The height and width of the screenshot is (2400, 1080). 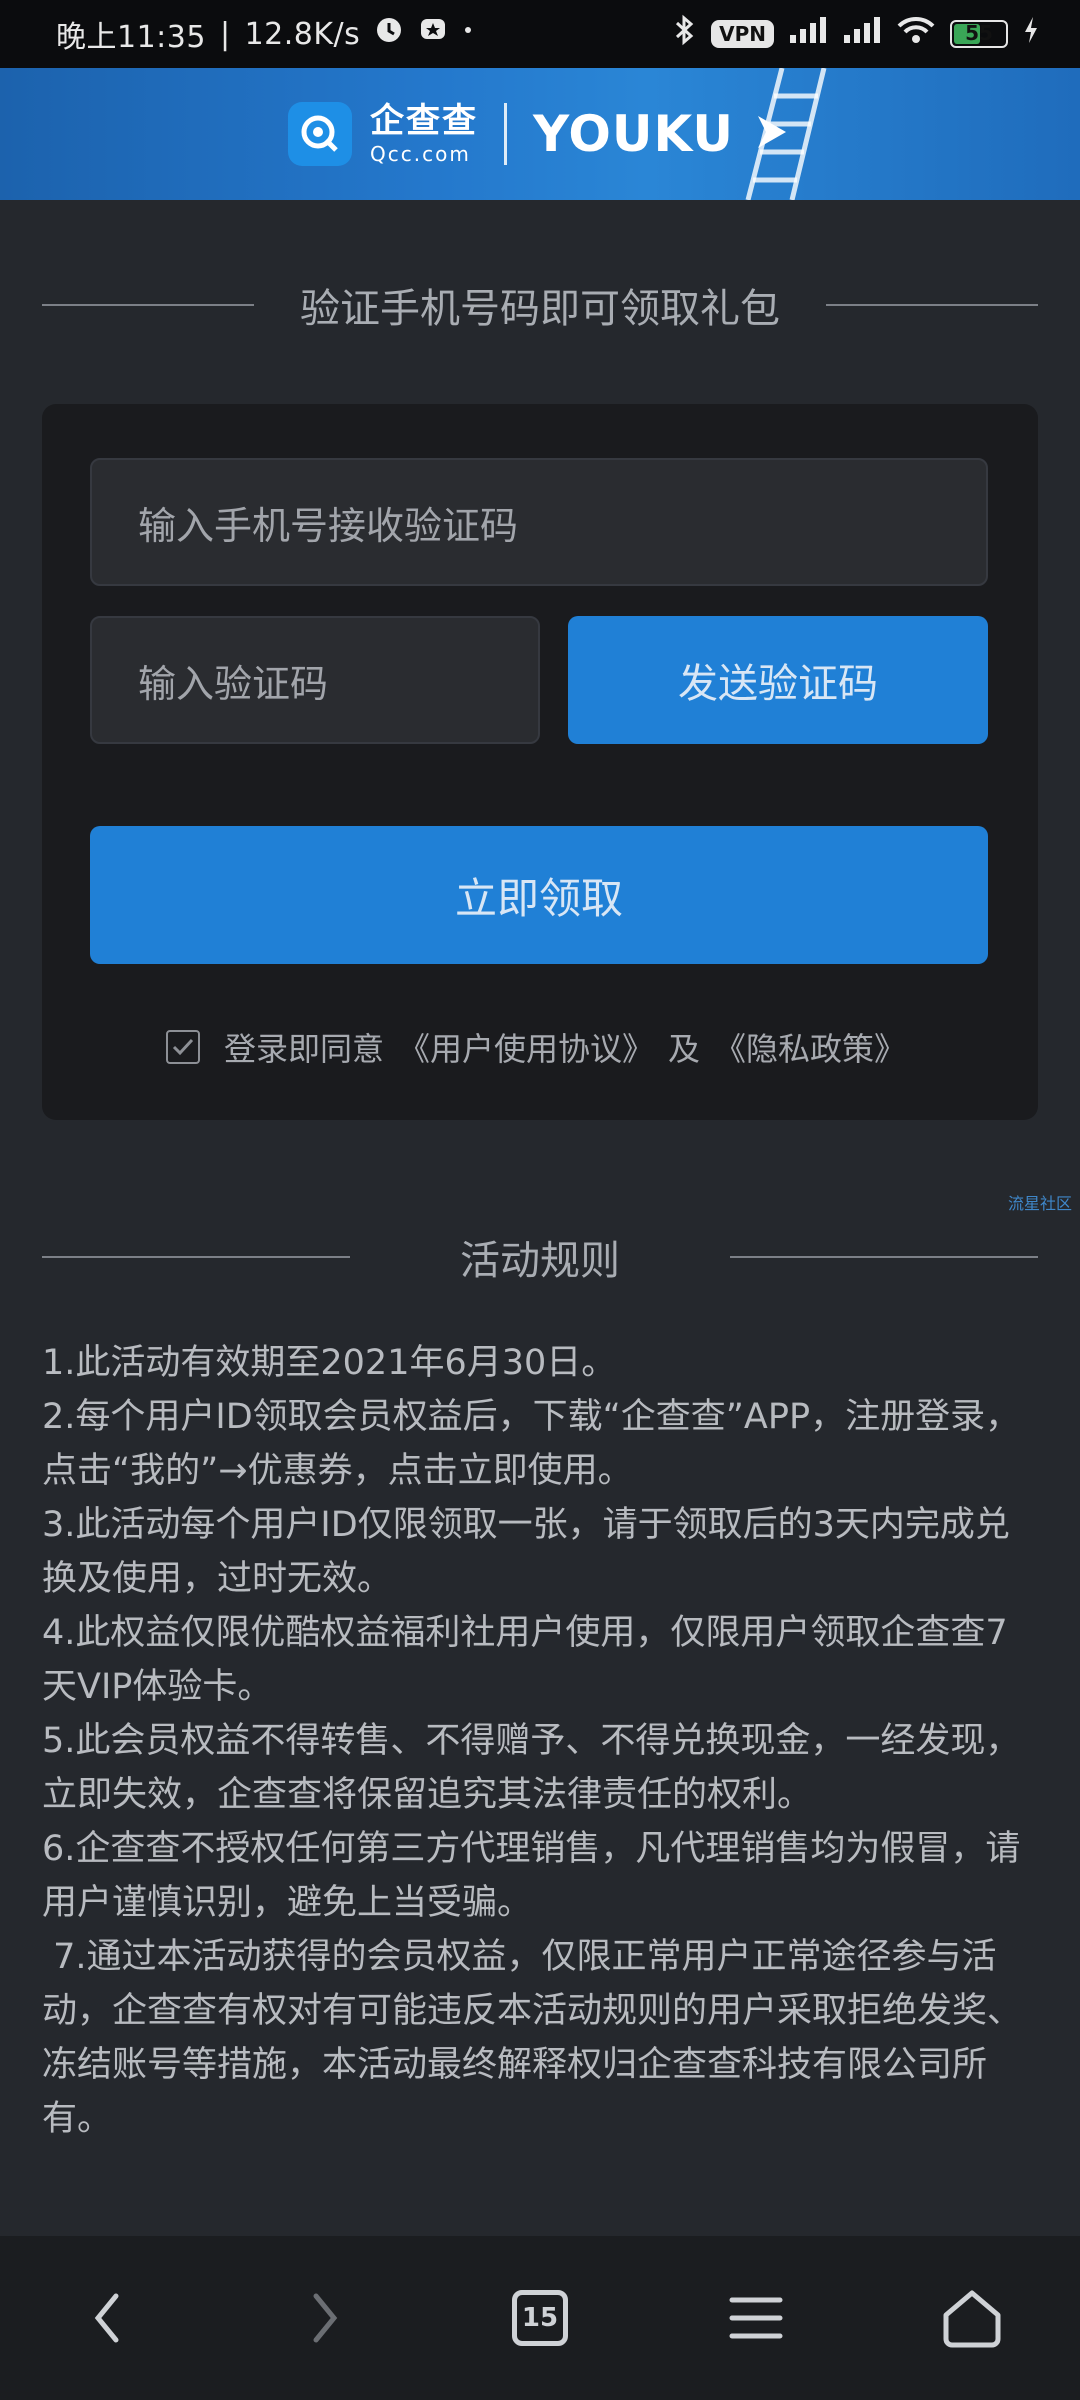 I want to click on tabs-button: 15, so click(x=540, y=2318).